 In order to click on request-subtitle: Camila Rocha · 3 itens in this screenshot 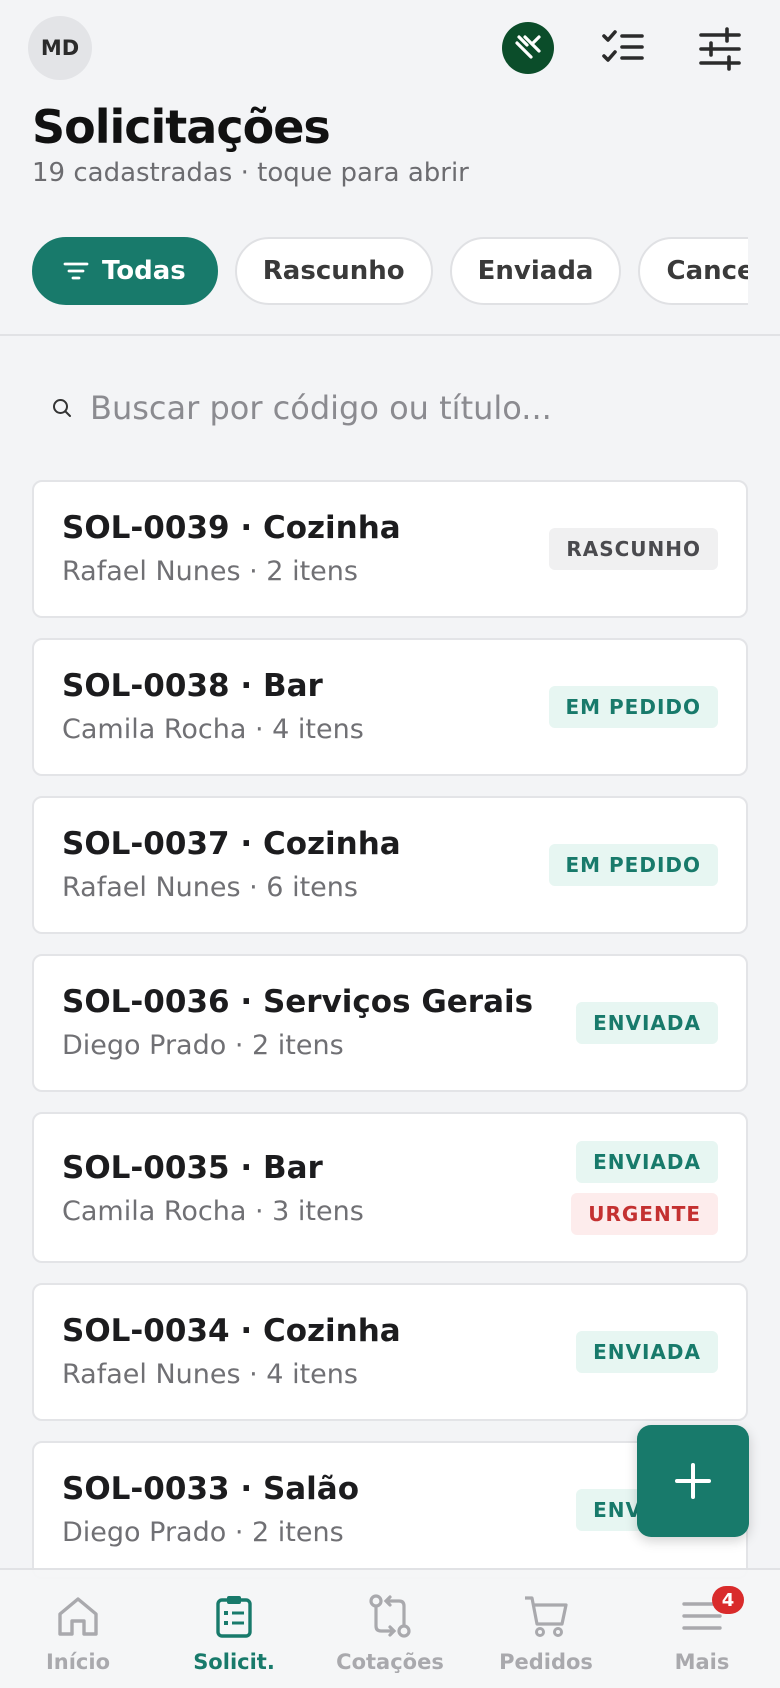, I will do `click(213, 1211)`.